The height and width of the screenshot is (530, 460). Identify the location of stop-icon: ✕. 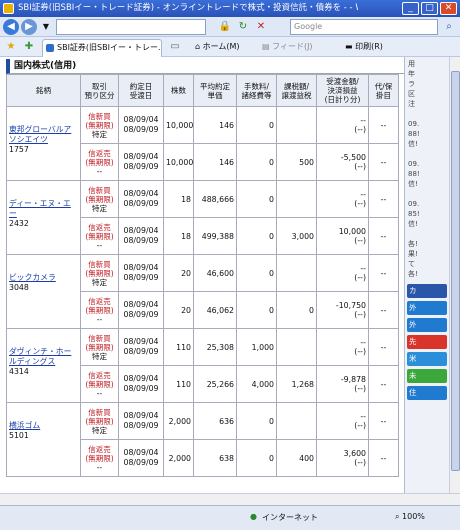
(261, 27).